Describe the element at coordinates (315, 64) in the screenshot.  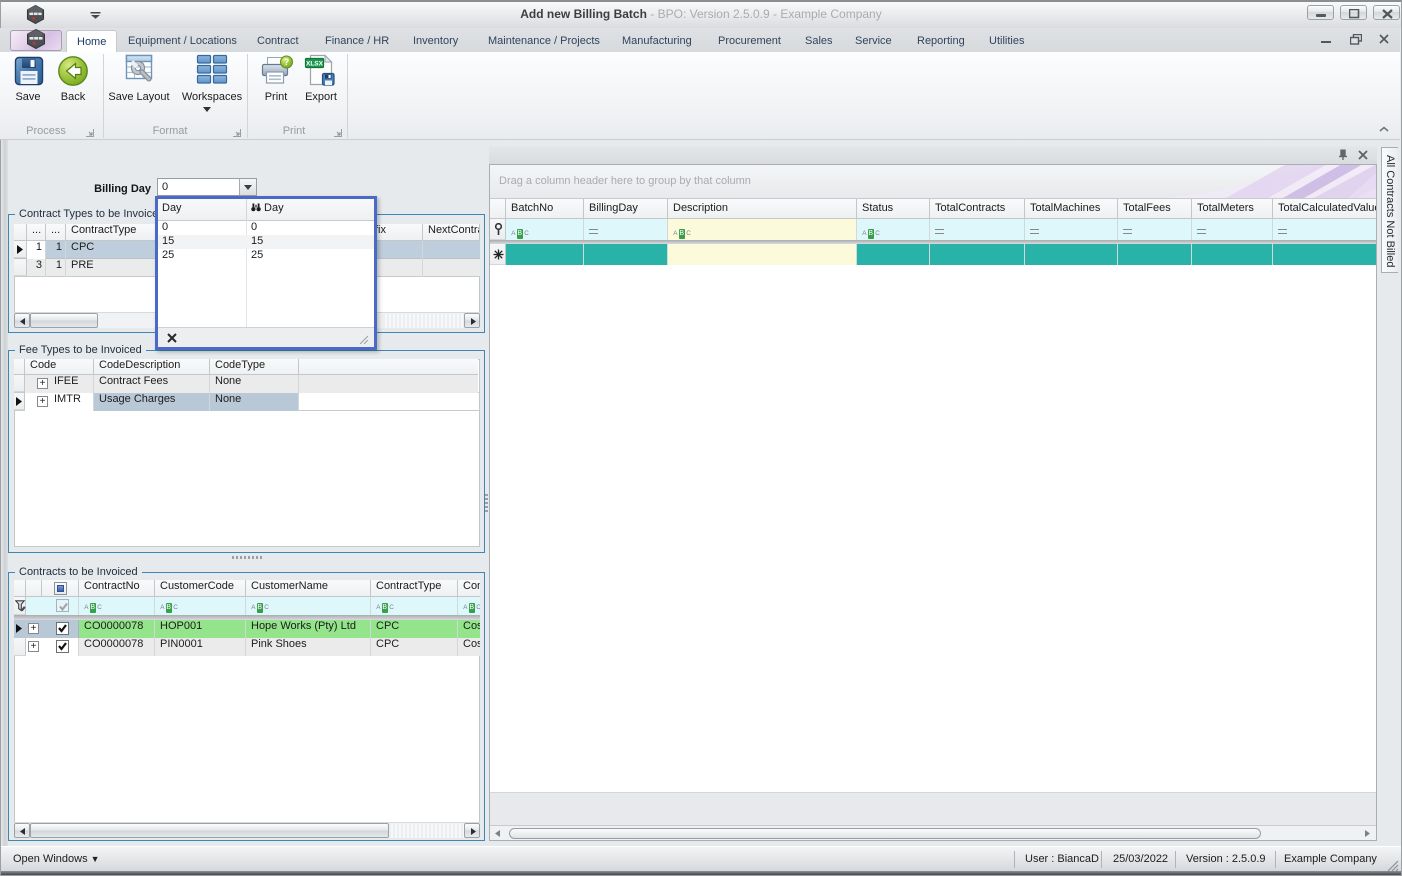
I see `svg-text: XLSX` at that location.